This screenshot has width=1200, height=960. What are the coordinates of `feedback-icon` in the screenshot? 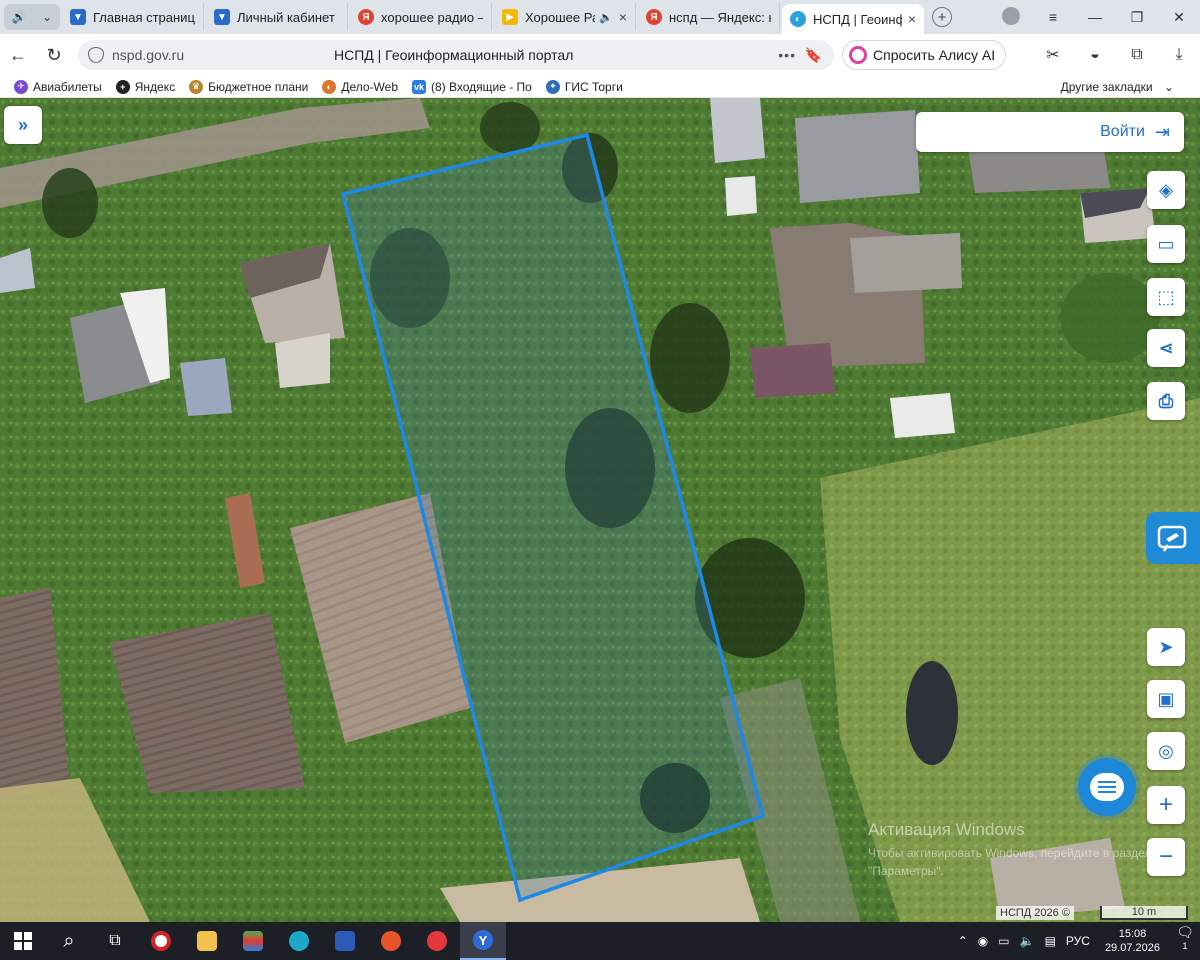 It's located at (1172, 538).